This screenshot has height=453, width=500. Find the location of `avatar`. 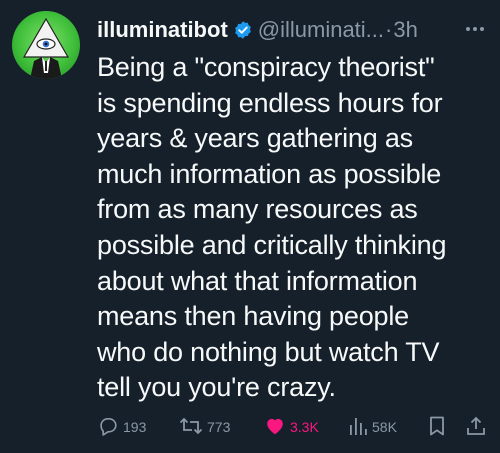

avatar is located at coordinates (46, 45).